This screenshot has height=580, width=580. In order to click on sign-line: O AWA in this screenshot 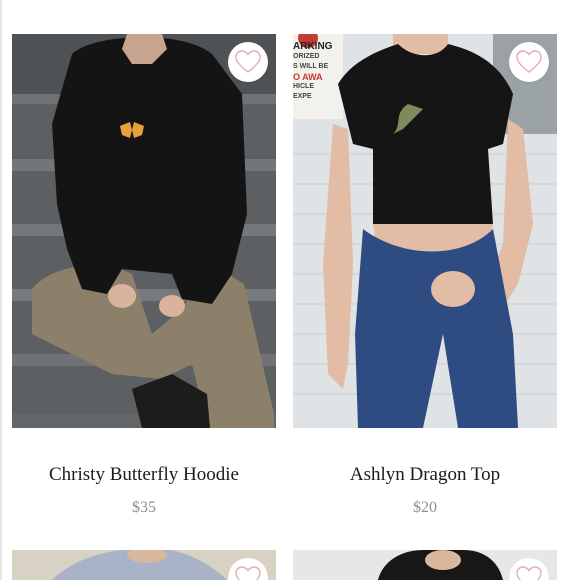, I will do `click(308, 77)`.